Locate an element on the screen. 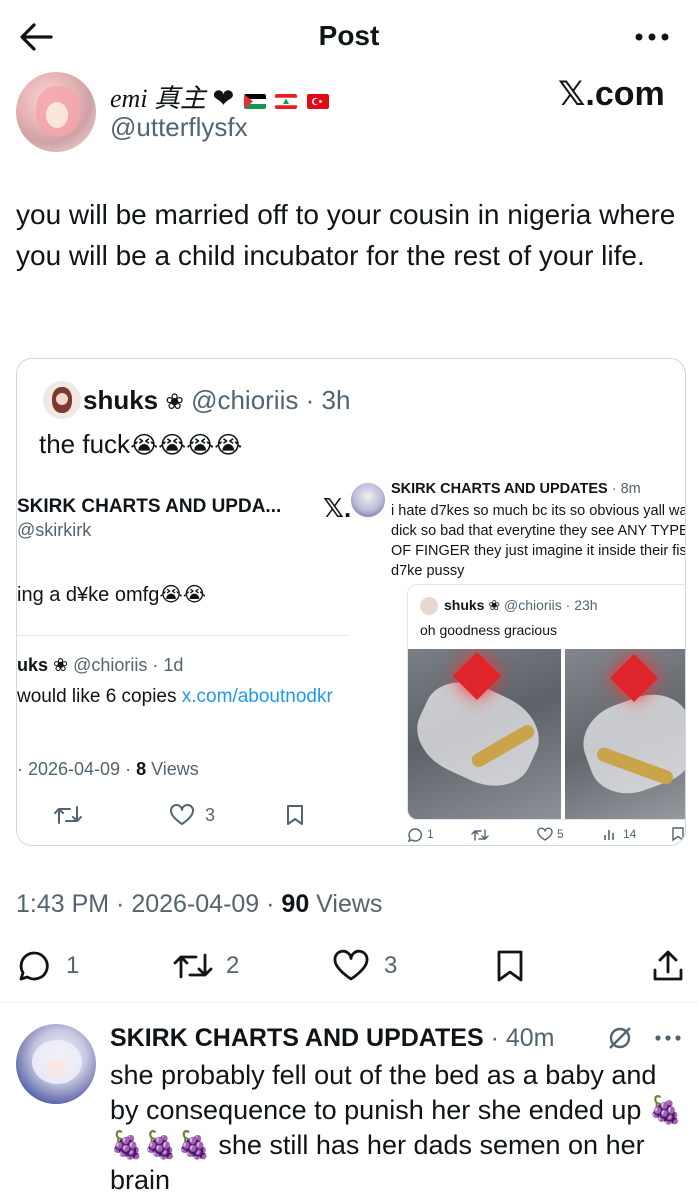  page-title: Post is located at coordinates (349, 35).